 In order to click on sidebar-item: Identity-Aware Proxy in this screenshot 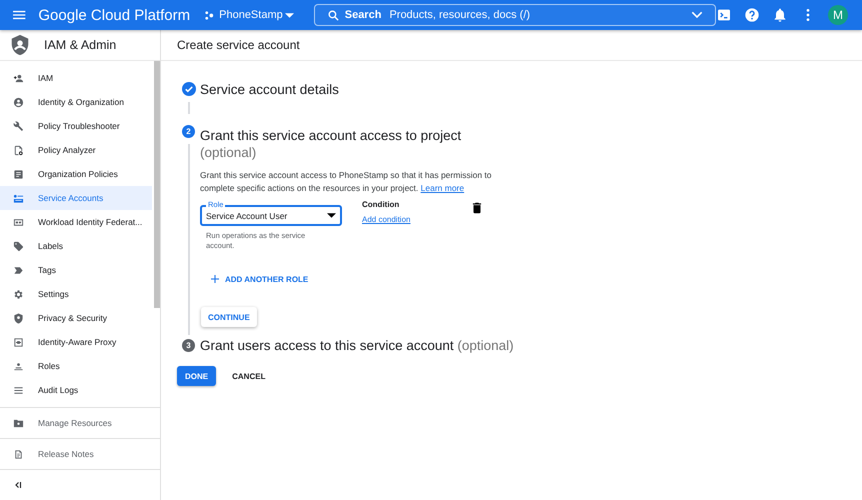, I will do `click(76, 342)`.